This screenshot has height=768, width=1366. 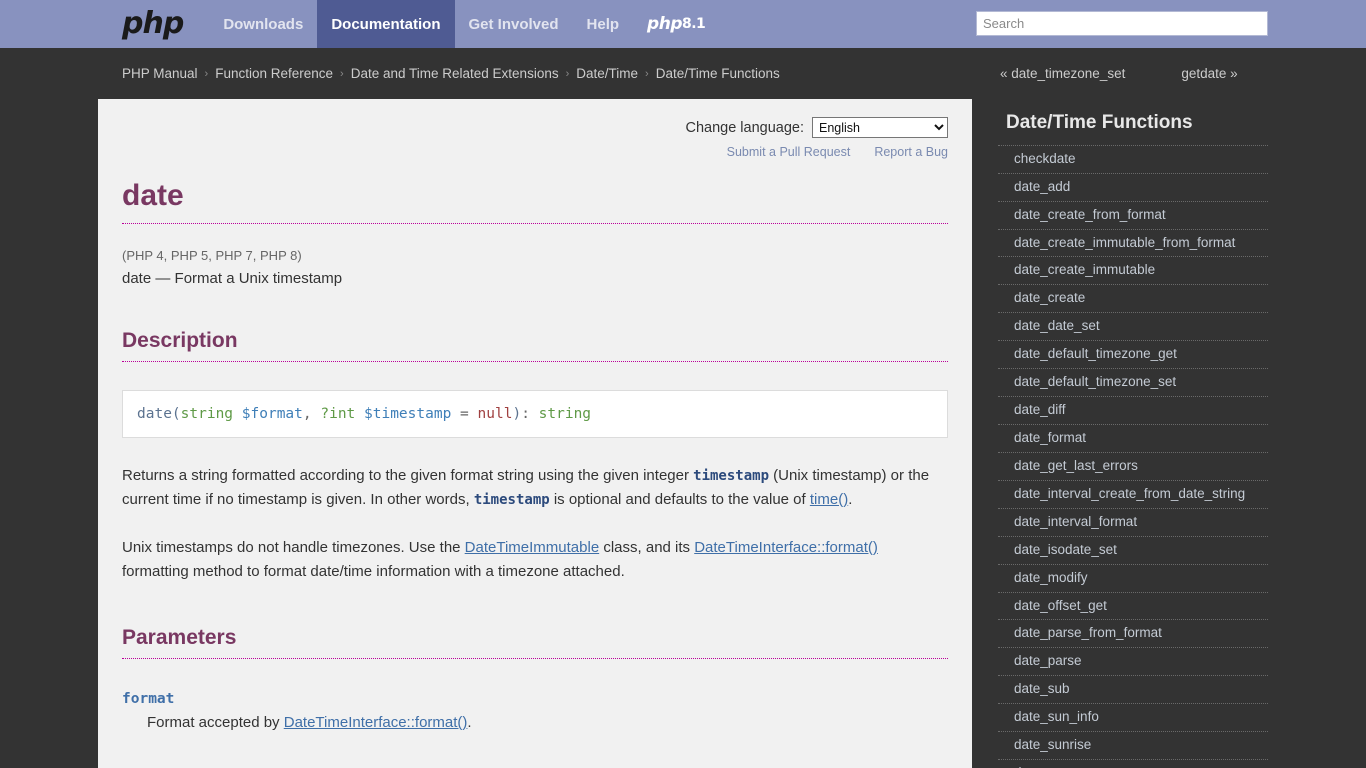 What do you see at coordinates (455, 73) in the screenshot?
I see `breadcrumb-item-date-time-extensions: Date and Time Related Extensions` at bounding box center [455, 73].